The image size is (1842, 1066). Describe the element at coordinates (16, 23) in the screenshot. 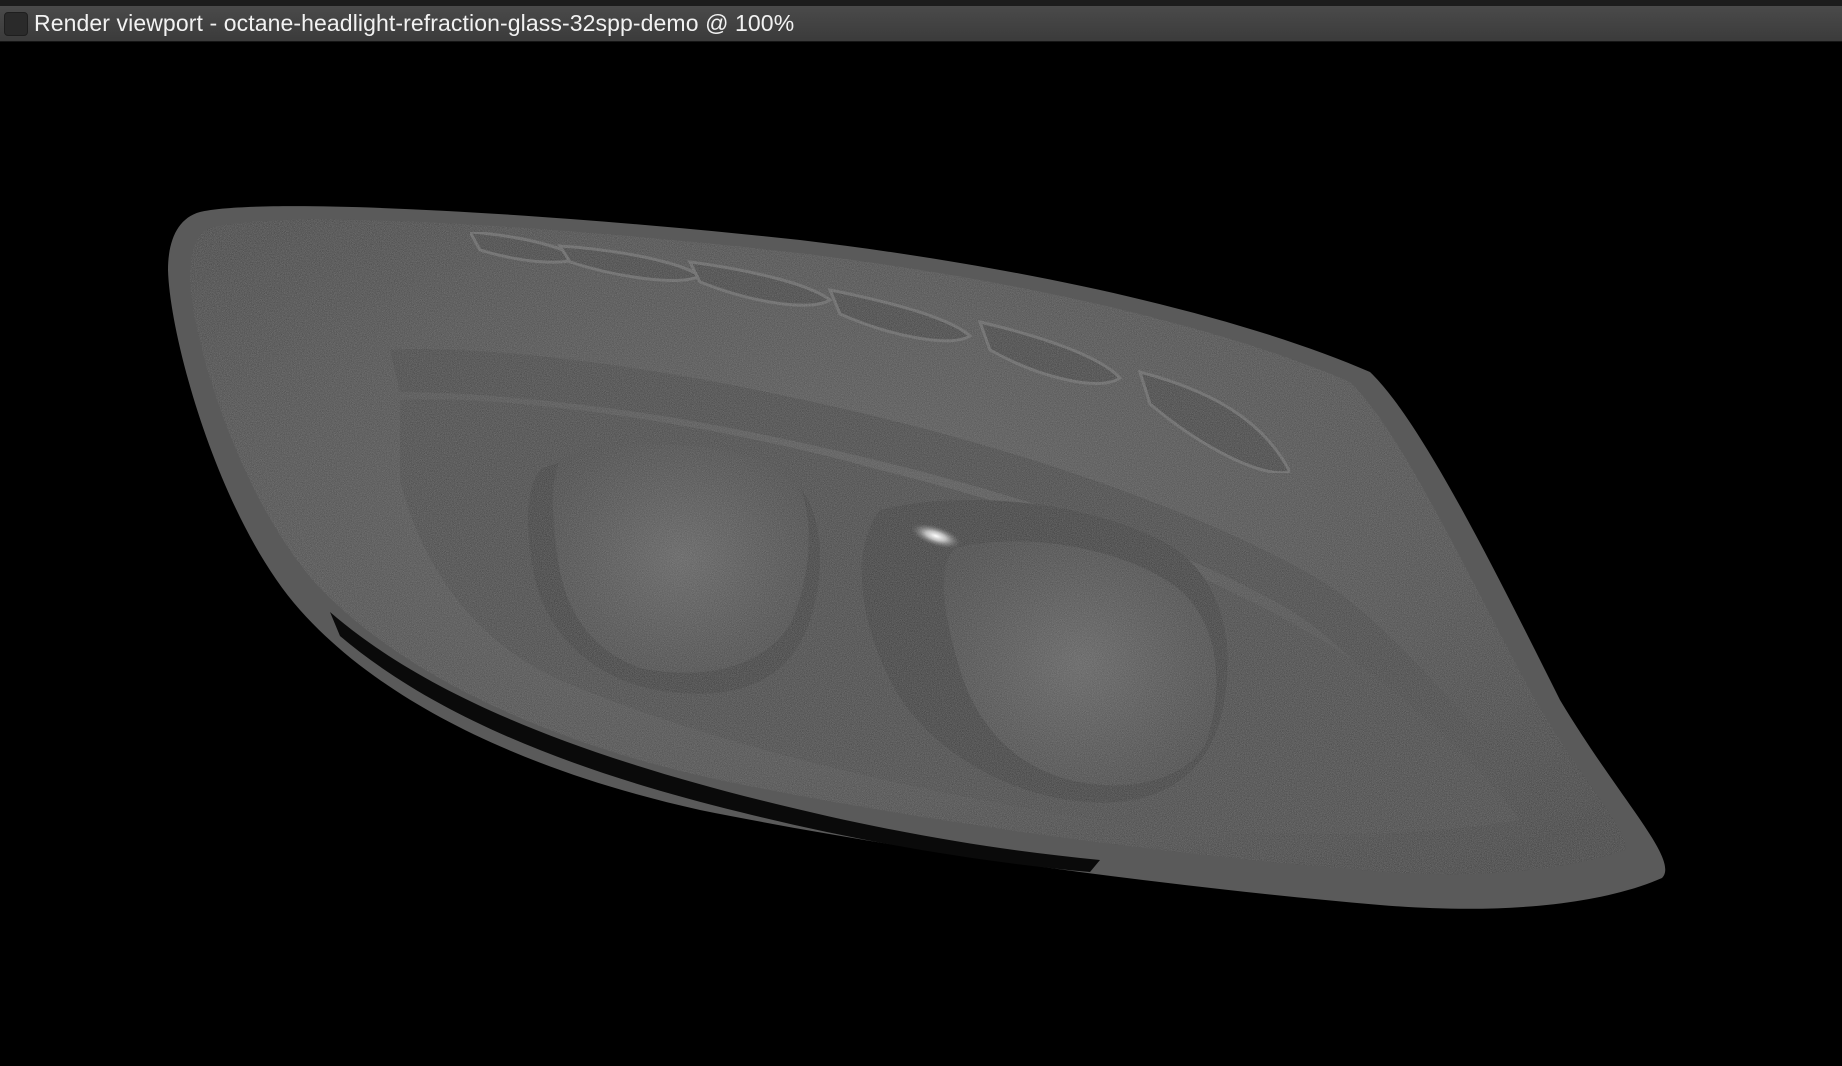

I see `window-close-button` at that location.